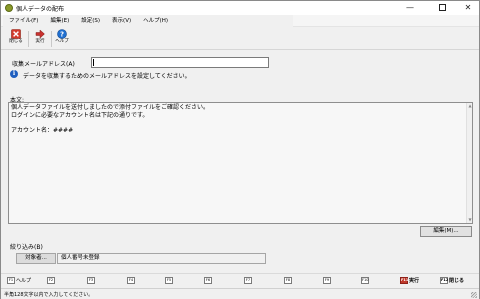 The height and width of the screenshot is (299, 480). Describe the element at coordinates (40, 34) in the screenshot. I see `run-arrow-icon` at that location.